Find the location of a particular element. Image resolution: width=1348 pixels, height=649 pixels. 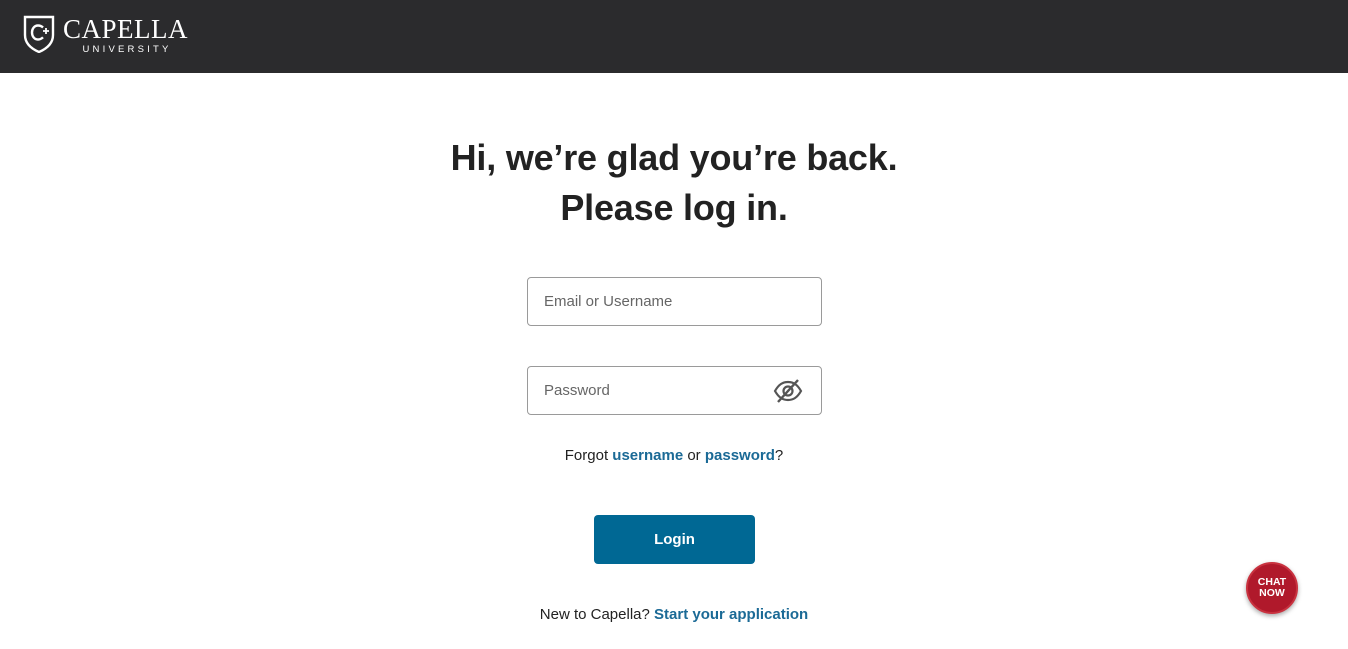

capella-logo: CAPELLA UNIVERSITY is located at coordinates (105, 35).